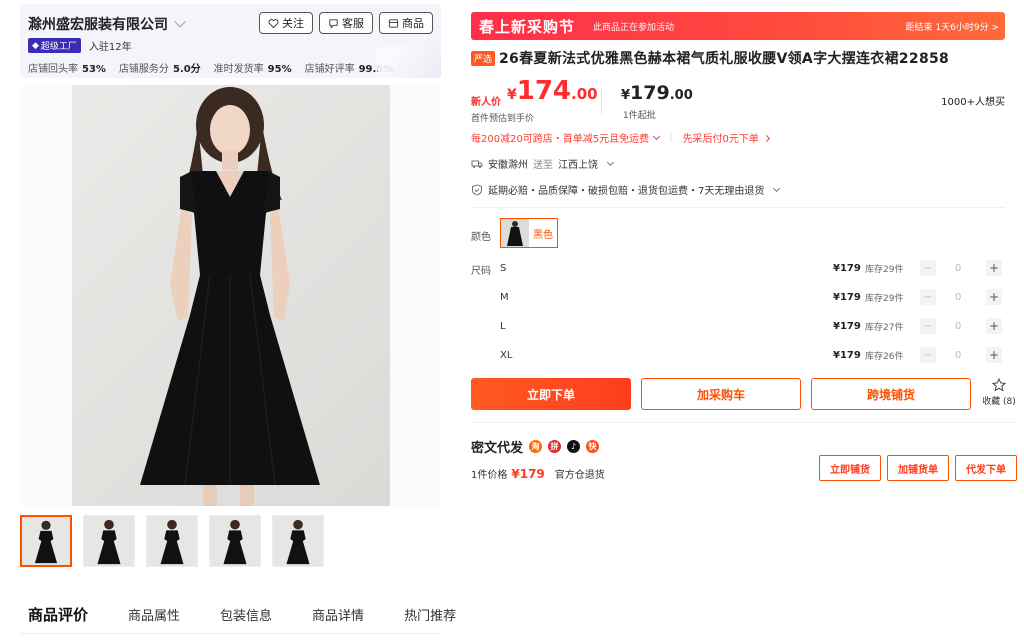 Image resolution: width=1024 pixels, height=644 pixels. I want to click on factory-badge-icon: ◆, so click(35, 45).